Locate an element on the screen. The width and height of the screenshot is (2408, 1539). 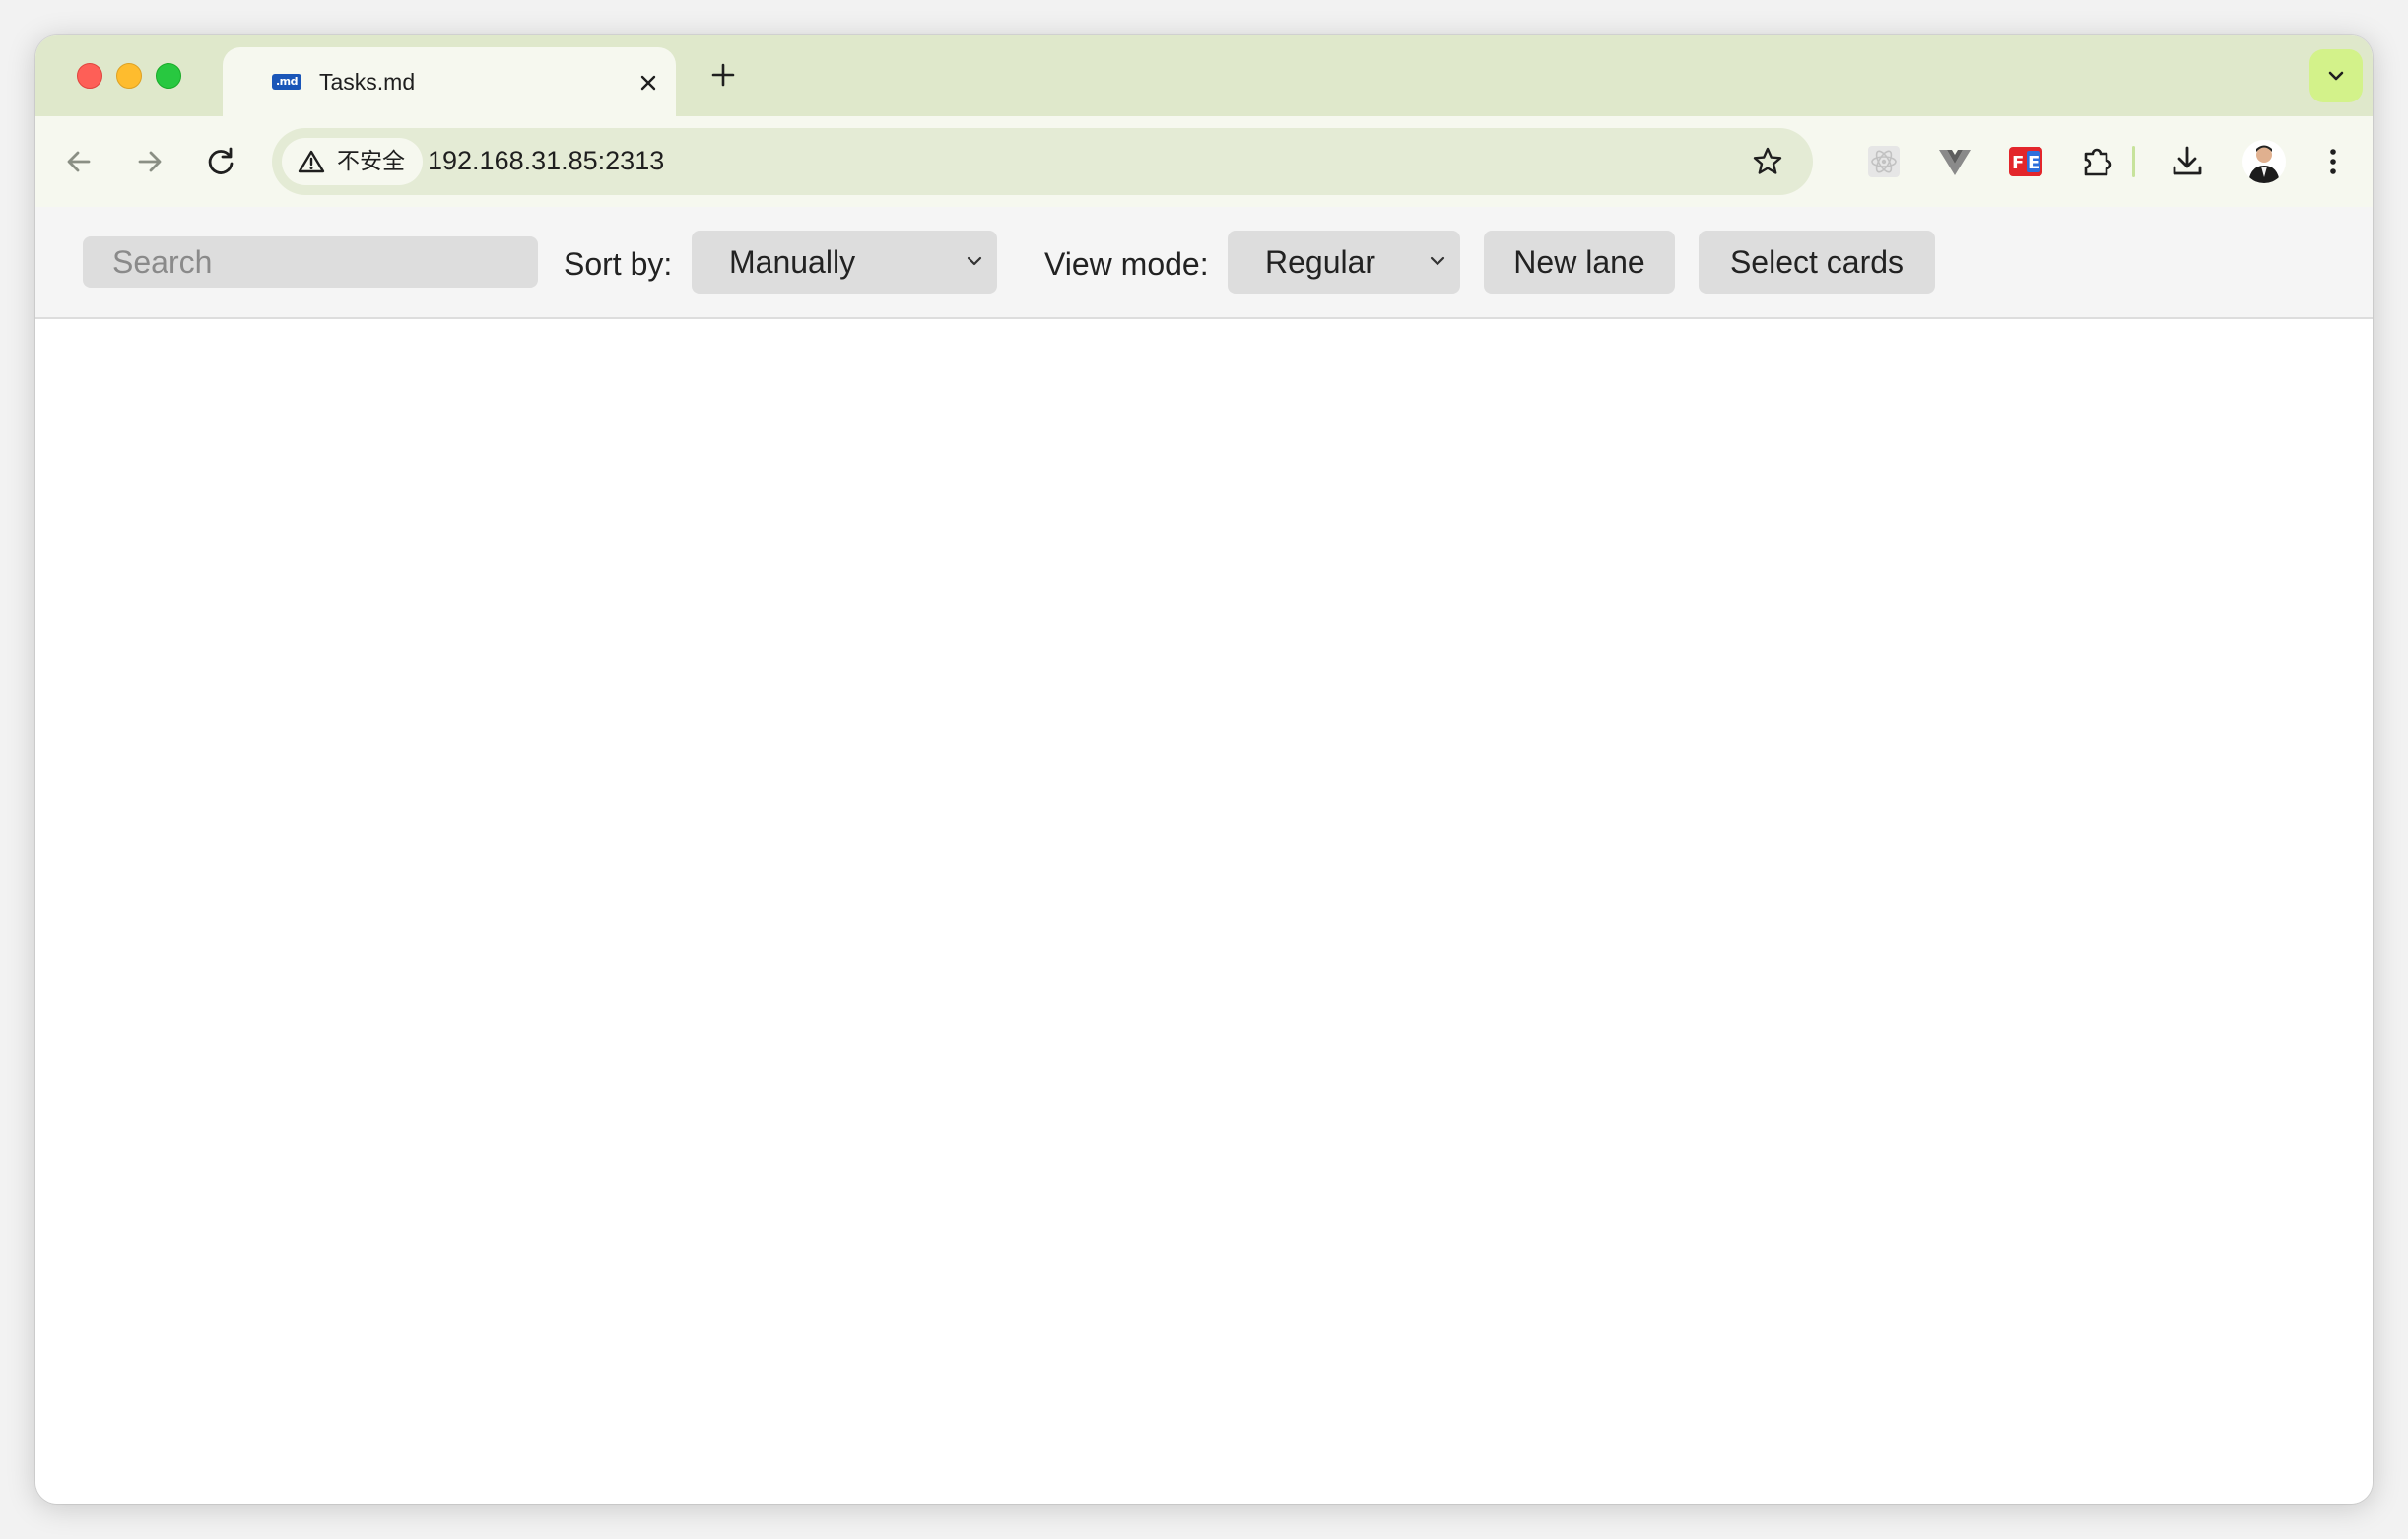
tab-search-button is located at coordinates (2336, 75).